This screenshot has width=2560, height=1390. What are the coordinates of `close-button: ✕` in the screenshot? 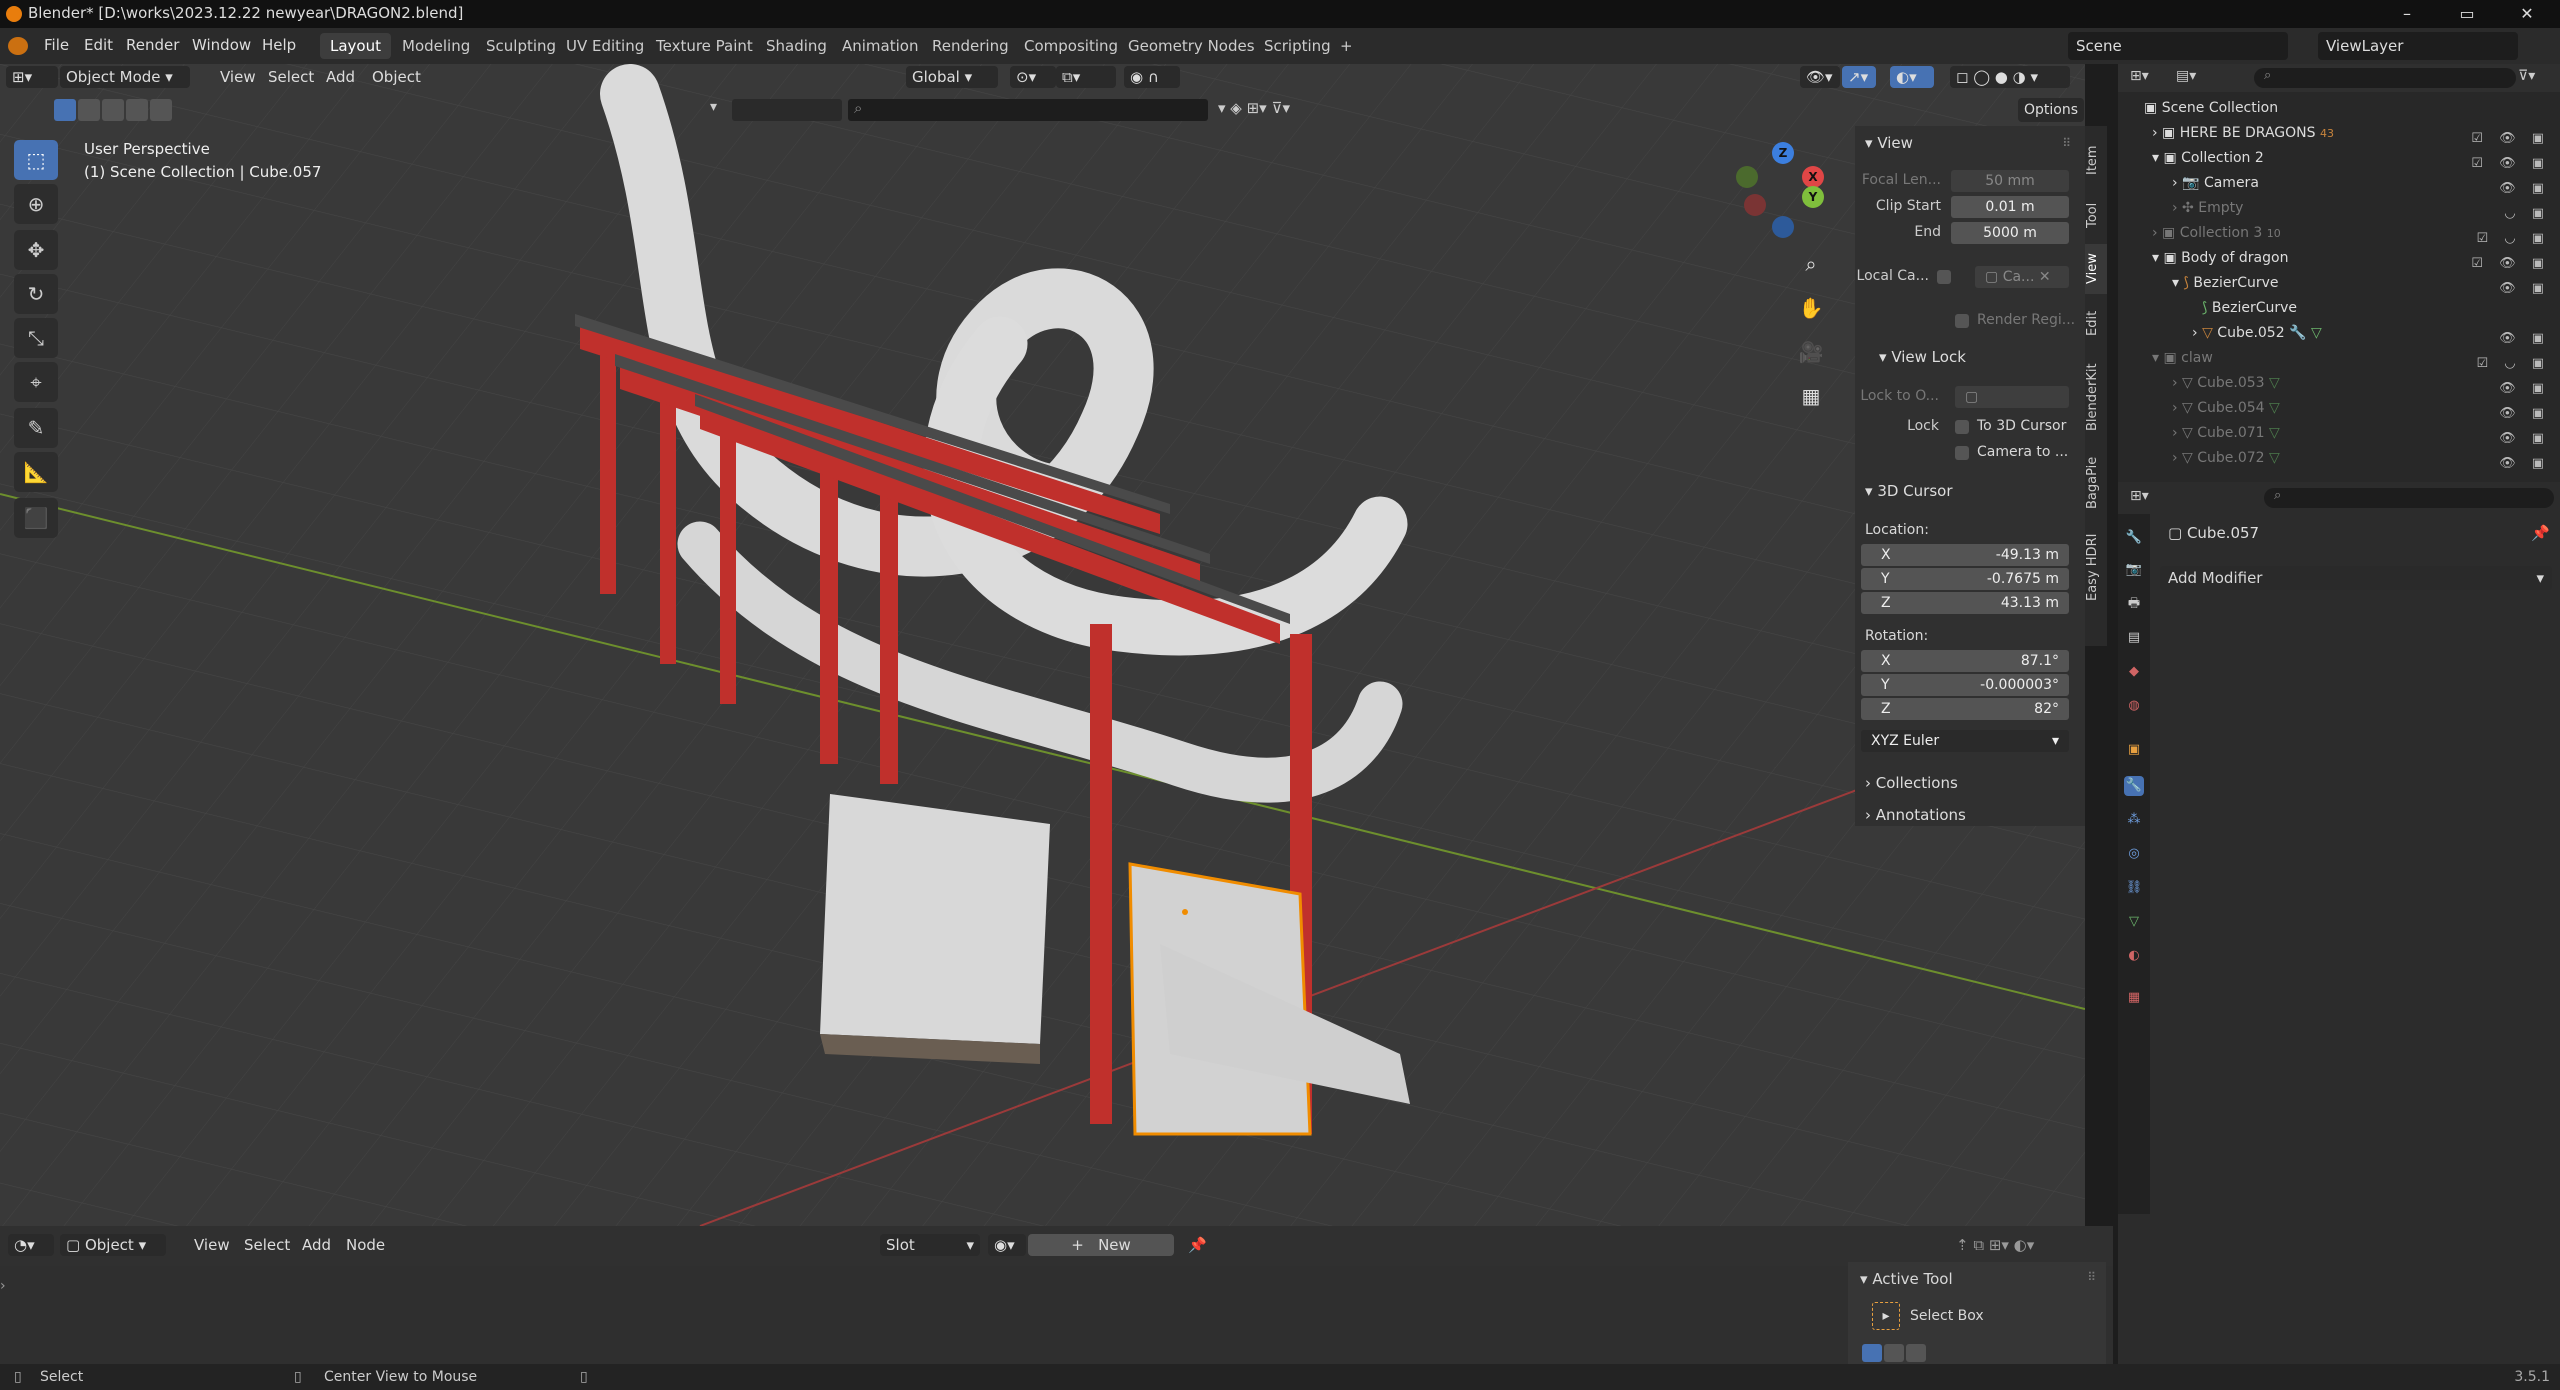 It's located at (2527, 14).